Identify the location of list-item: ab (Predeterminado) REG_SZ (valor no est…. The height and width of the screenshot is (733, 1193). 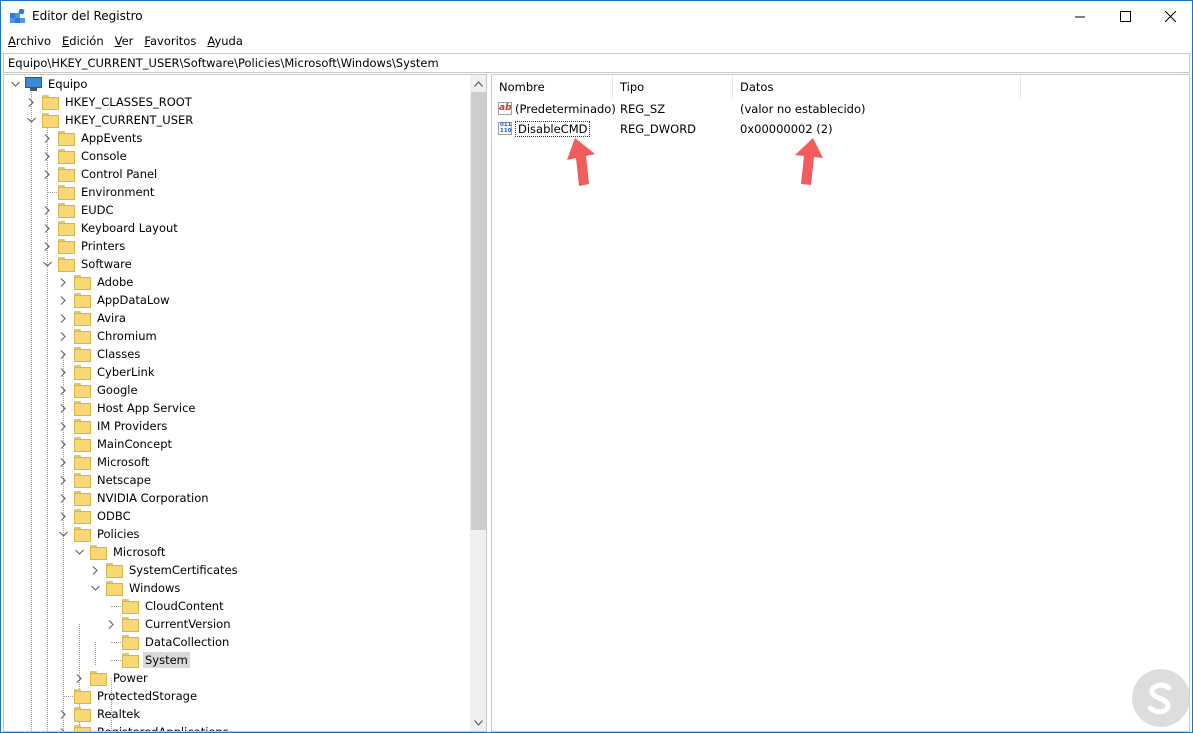
(678, 108).